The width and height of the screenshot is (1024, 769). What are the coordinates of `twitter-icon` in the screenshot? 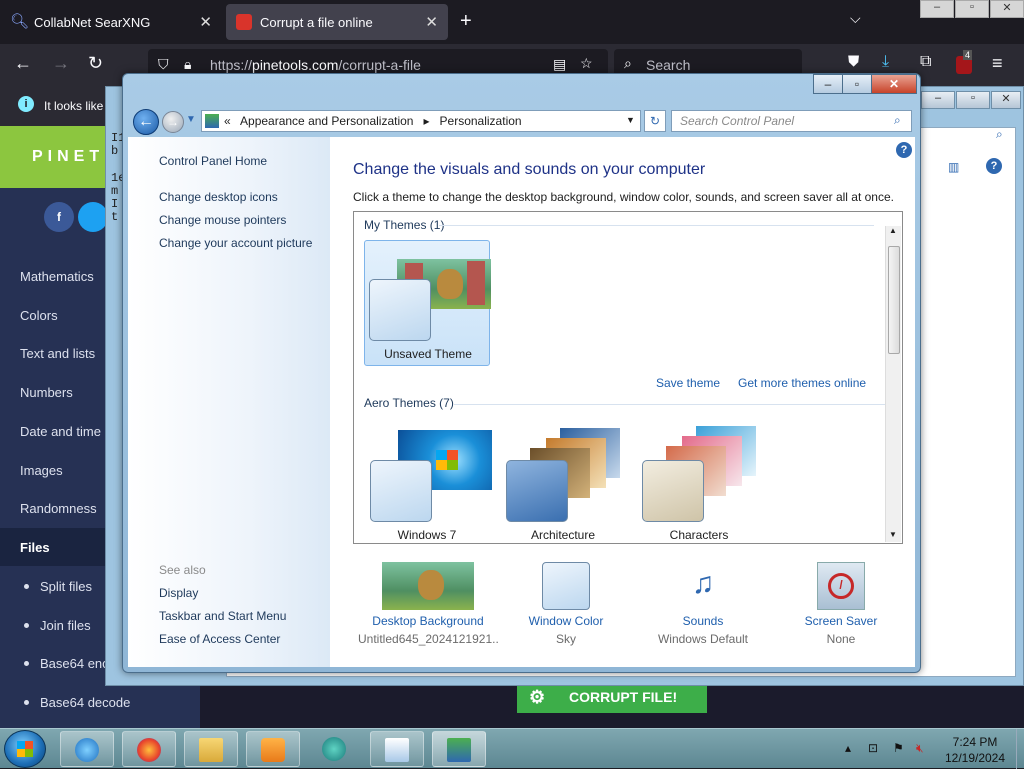 It's located at (93, 217).